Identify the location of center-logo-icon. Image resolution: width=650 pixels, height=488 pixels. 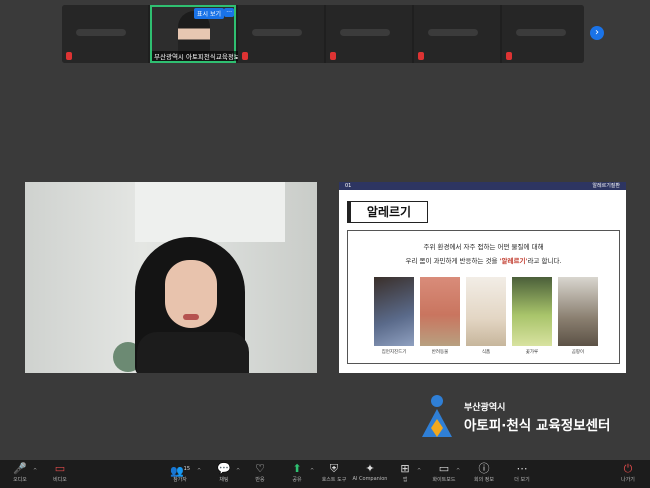
(437, 416).